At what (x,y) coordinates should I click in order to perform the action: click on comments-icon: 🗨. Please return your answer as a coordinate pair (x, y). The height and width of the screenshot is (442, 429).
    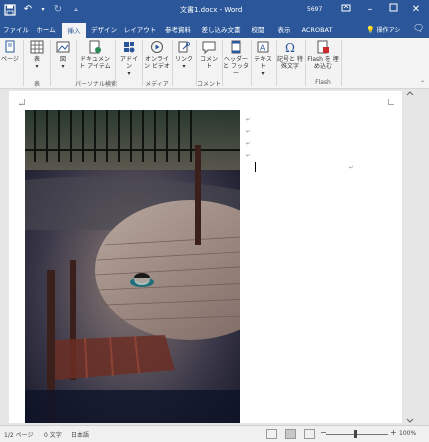
    Looking at the image, I should click on (418, 29).